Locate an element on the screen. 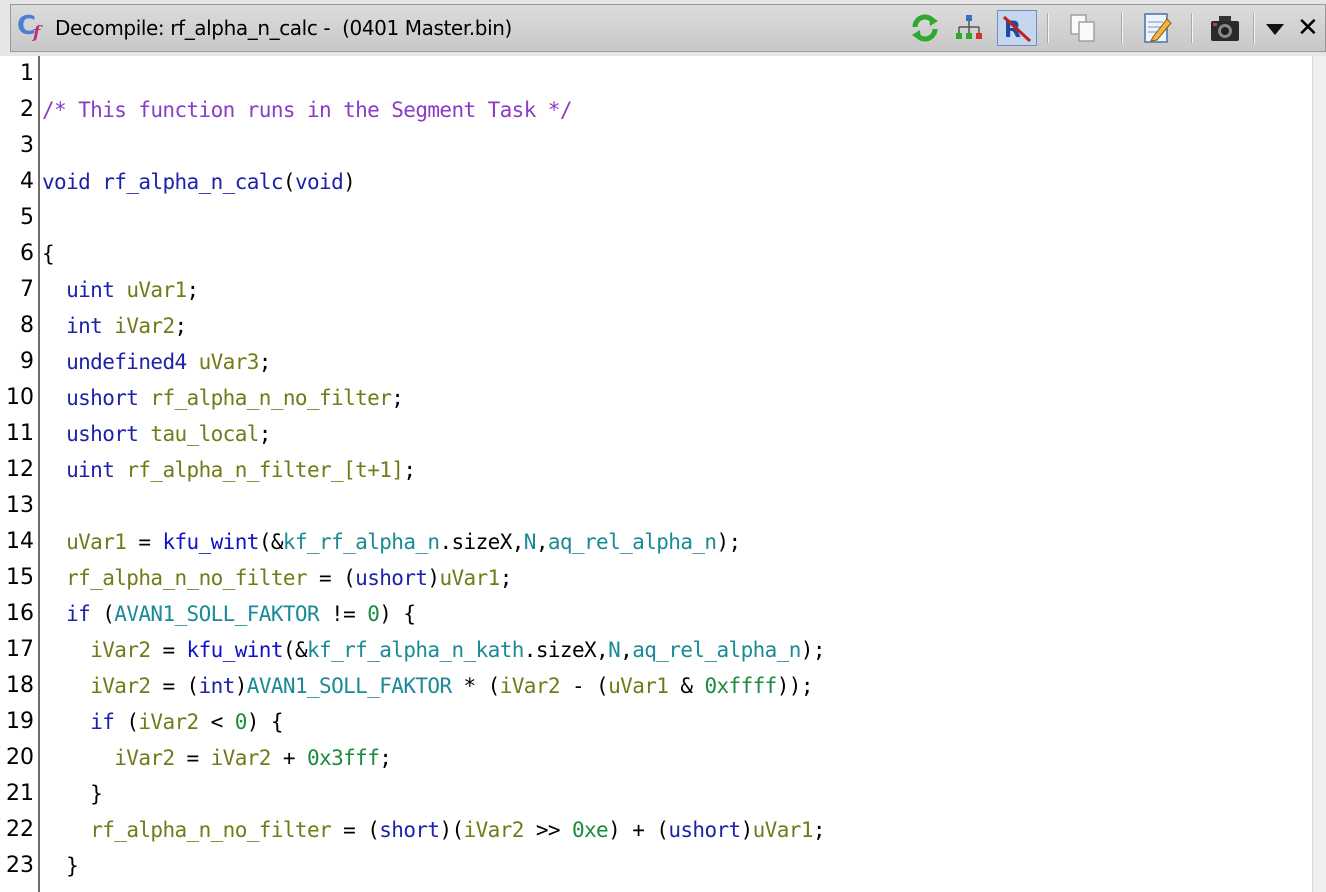  menu-dropdown-icon is located at coordinates (1275, 28).